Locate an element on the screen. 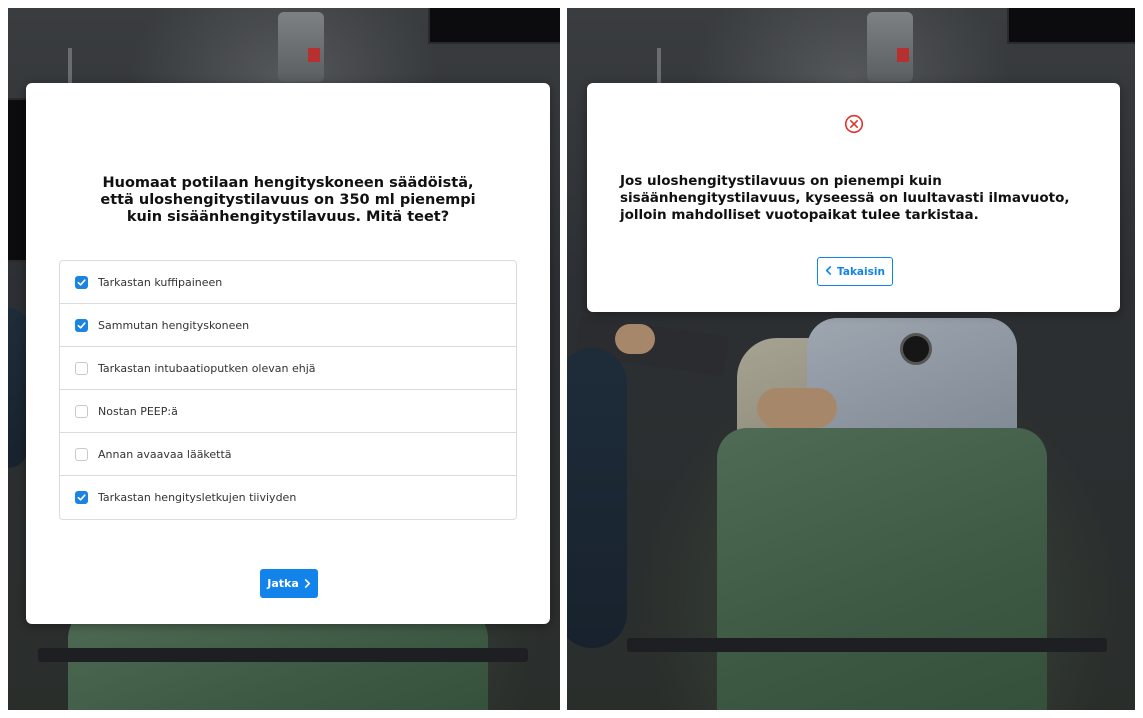 This screenshot has width=1143, height=718. answer-option: Tarkastan hengitysletkujen tiiviyden is located at coordinates (288, 497).